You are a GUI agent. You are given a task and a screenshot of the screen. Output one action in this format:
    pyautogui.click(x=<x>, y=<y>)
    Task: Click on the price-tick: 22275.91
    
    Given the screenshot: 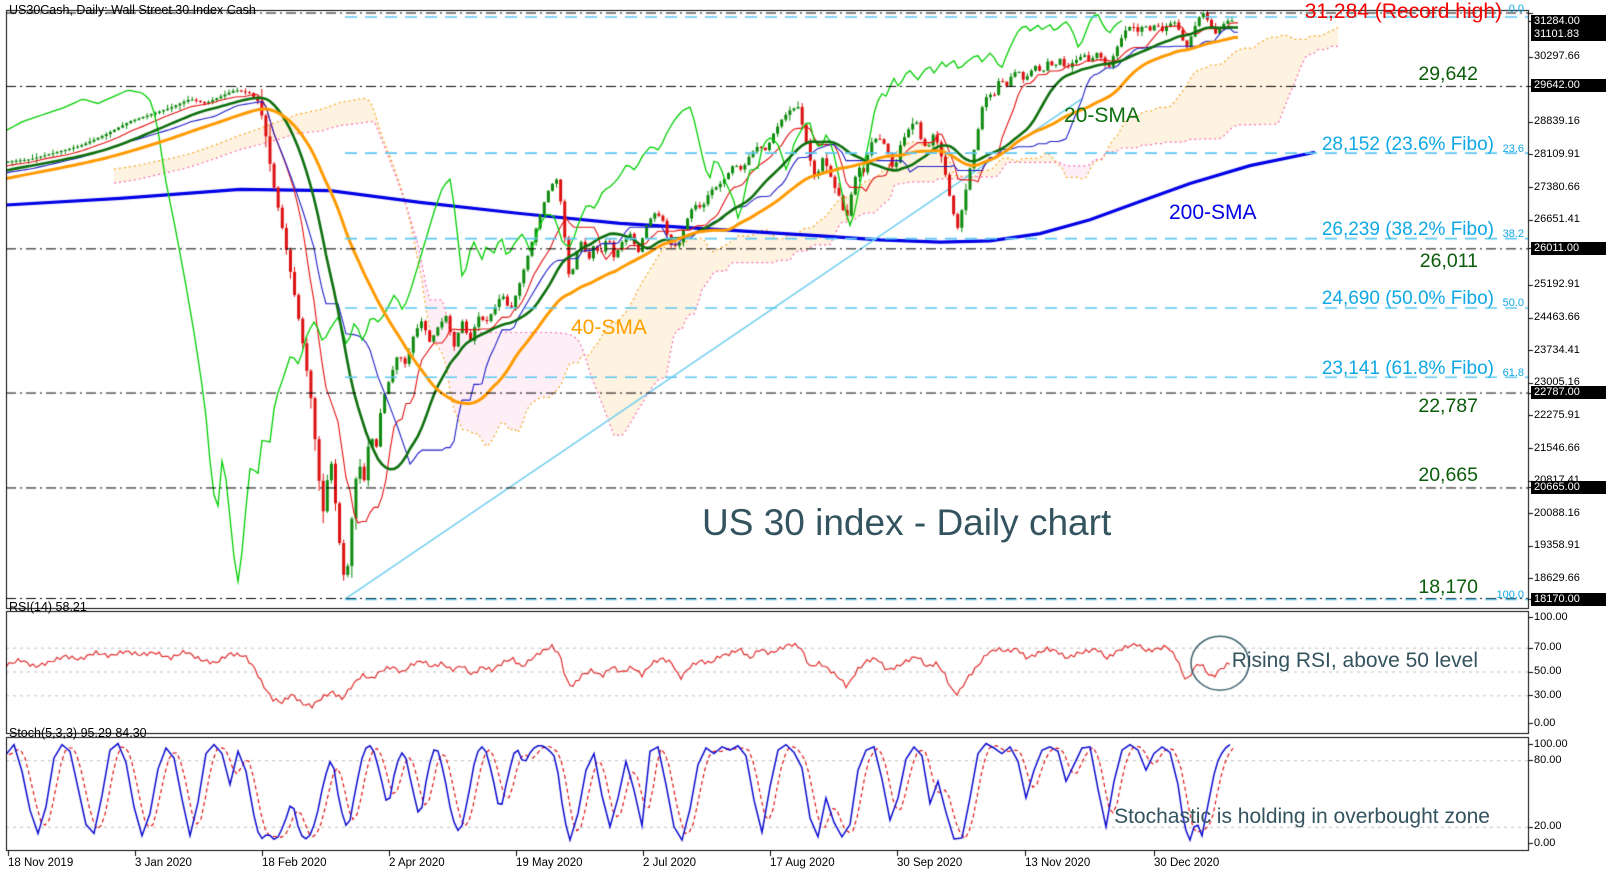 What is the action you would take?
    pyautogui.click(x=1557, y=414)
    